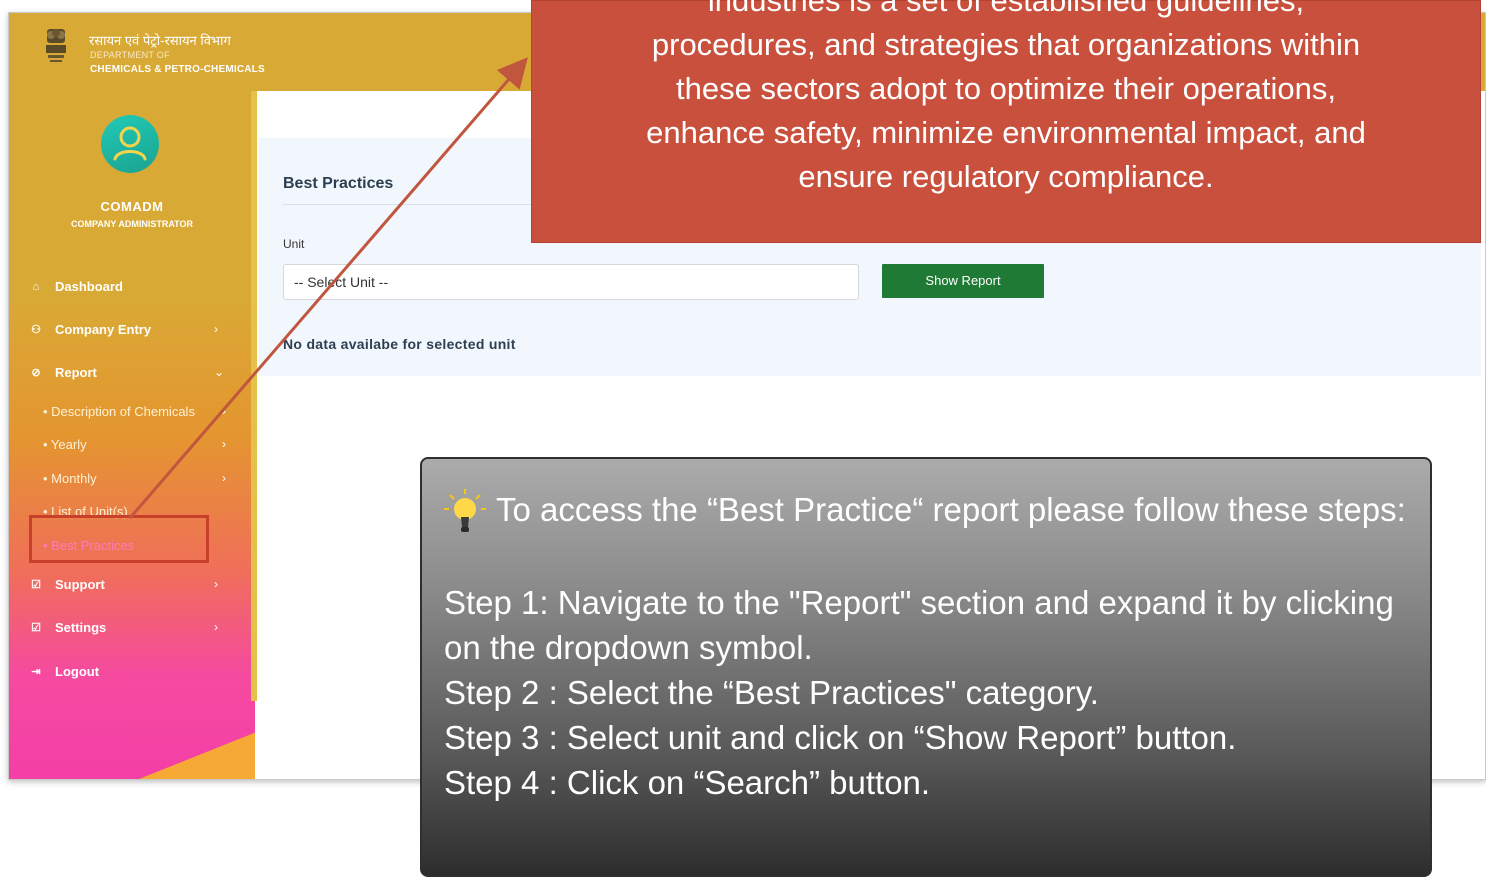 The height and width of the screenshot is (877, 1486). I want to click on callout-line: ensure regulatory compliance., so click(1006, 176).